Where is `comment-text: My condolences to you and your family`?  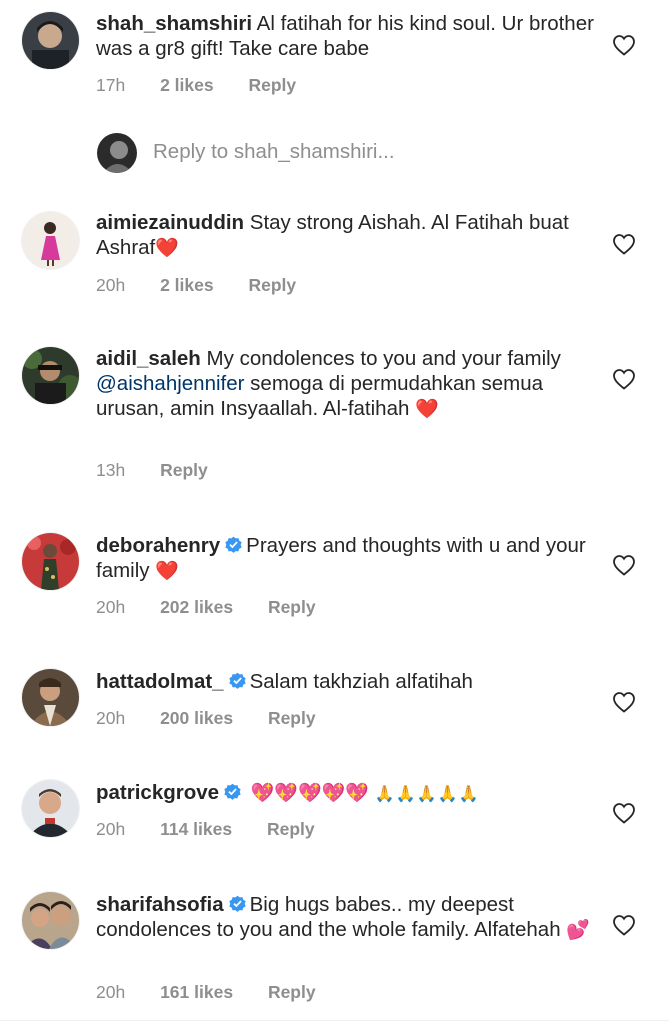 comment-text: My condolences to you and your family is located at coordinates (383, 358).